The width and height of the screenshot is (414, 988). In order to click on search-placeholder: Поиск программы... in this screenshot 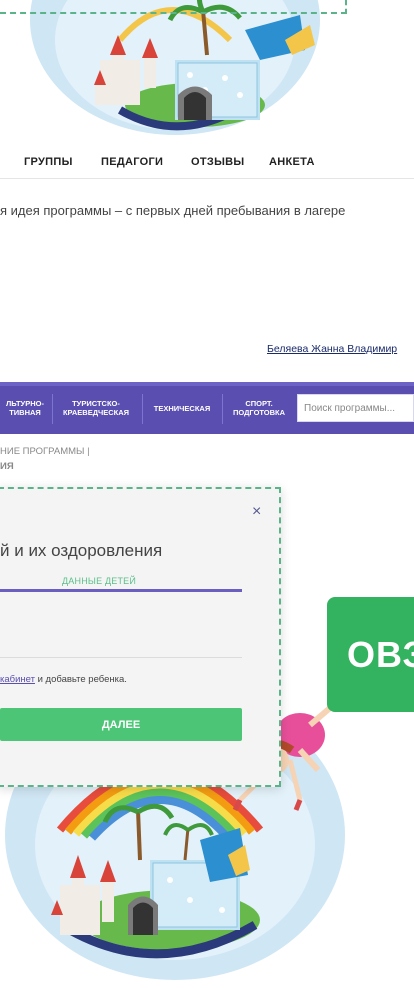, I will do `click(350, 408)`.